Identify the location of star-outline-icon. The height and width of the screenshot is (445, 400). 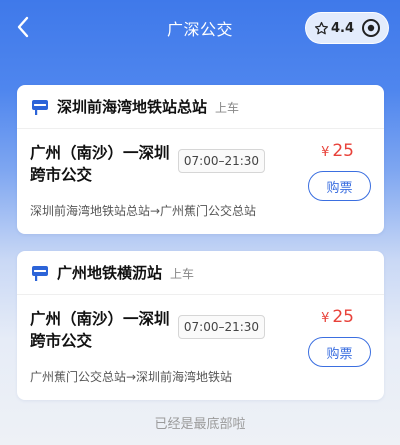
(321, 27).